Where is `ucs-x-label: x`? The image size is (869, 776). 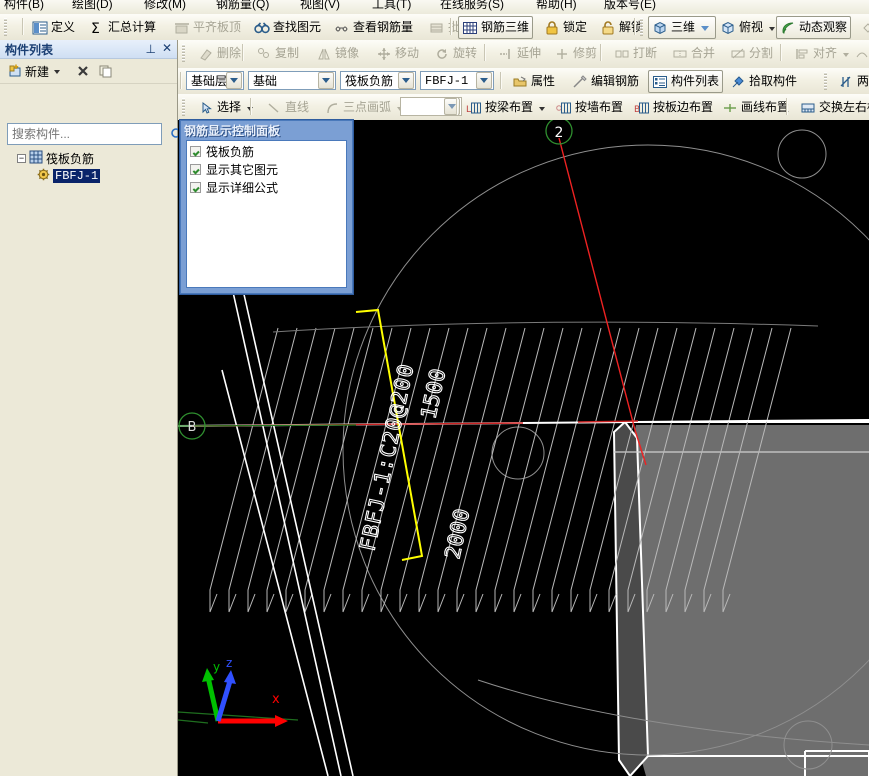
ucs-x-label: x is located at coordinates (276, 699).